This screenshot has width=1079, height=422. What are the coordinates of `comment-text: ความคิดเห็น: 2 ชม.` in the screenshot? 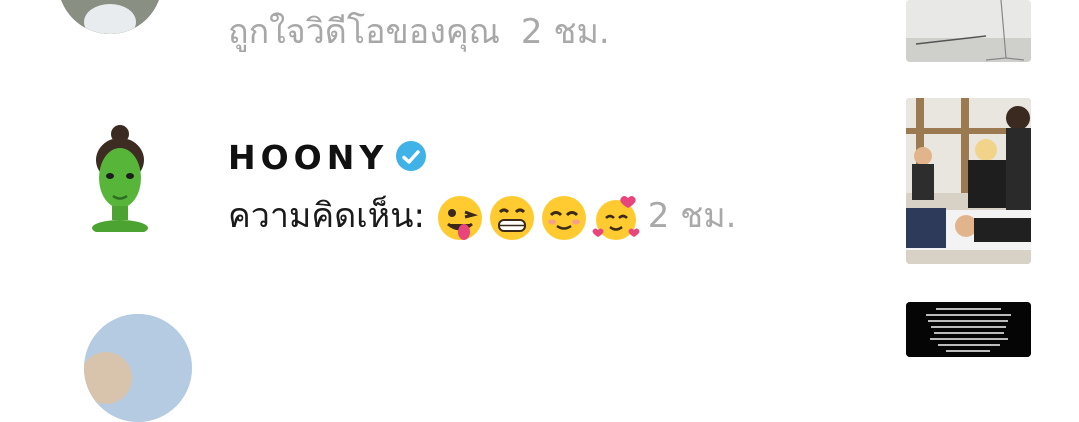 It's located at (482, 215).